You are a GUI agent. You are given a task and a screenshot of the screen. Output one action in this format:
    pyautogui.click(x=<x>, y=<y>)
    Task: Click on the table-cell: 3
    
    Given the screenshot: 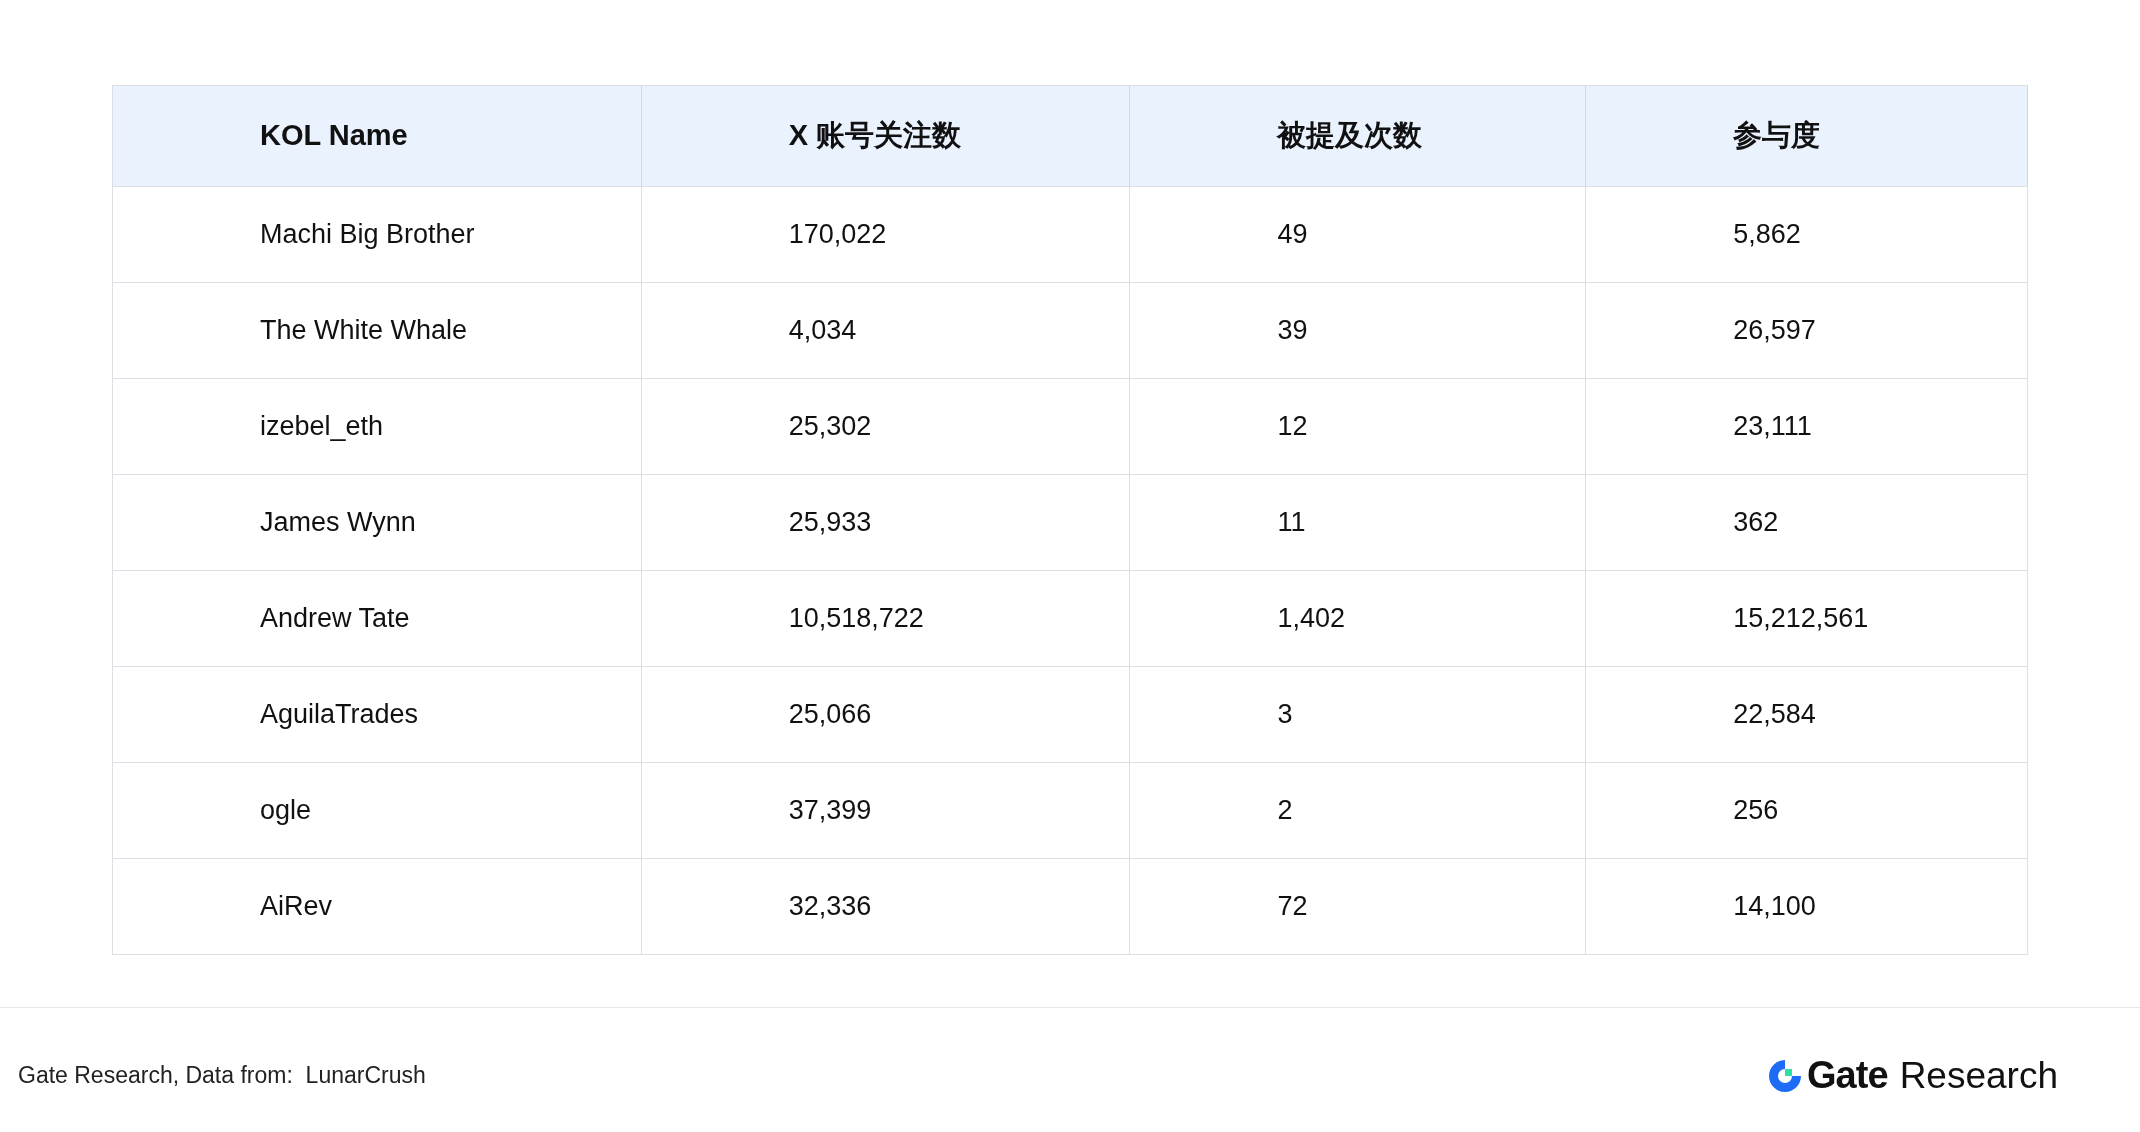 What is the action you would take?
    pyautogui.click(x=1357, y=714)
    